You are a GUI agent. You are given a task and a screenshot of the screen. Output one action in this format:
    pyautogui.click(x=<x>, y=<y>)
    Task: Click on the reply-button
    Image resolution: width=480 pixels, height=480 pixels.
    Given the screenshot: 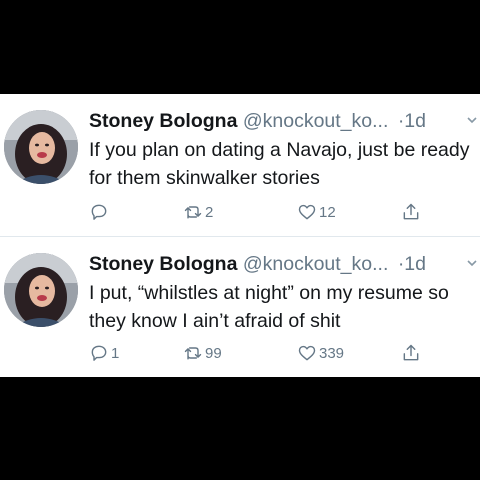 What is the action you would take?
    pyautogui.click(x=100, y=212)
    